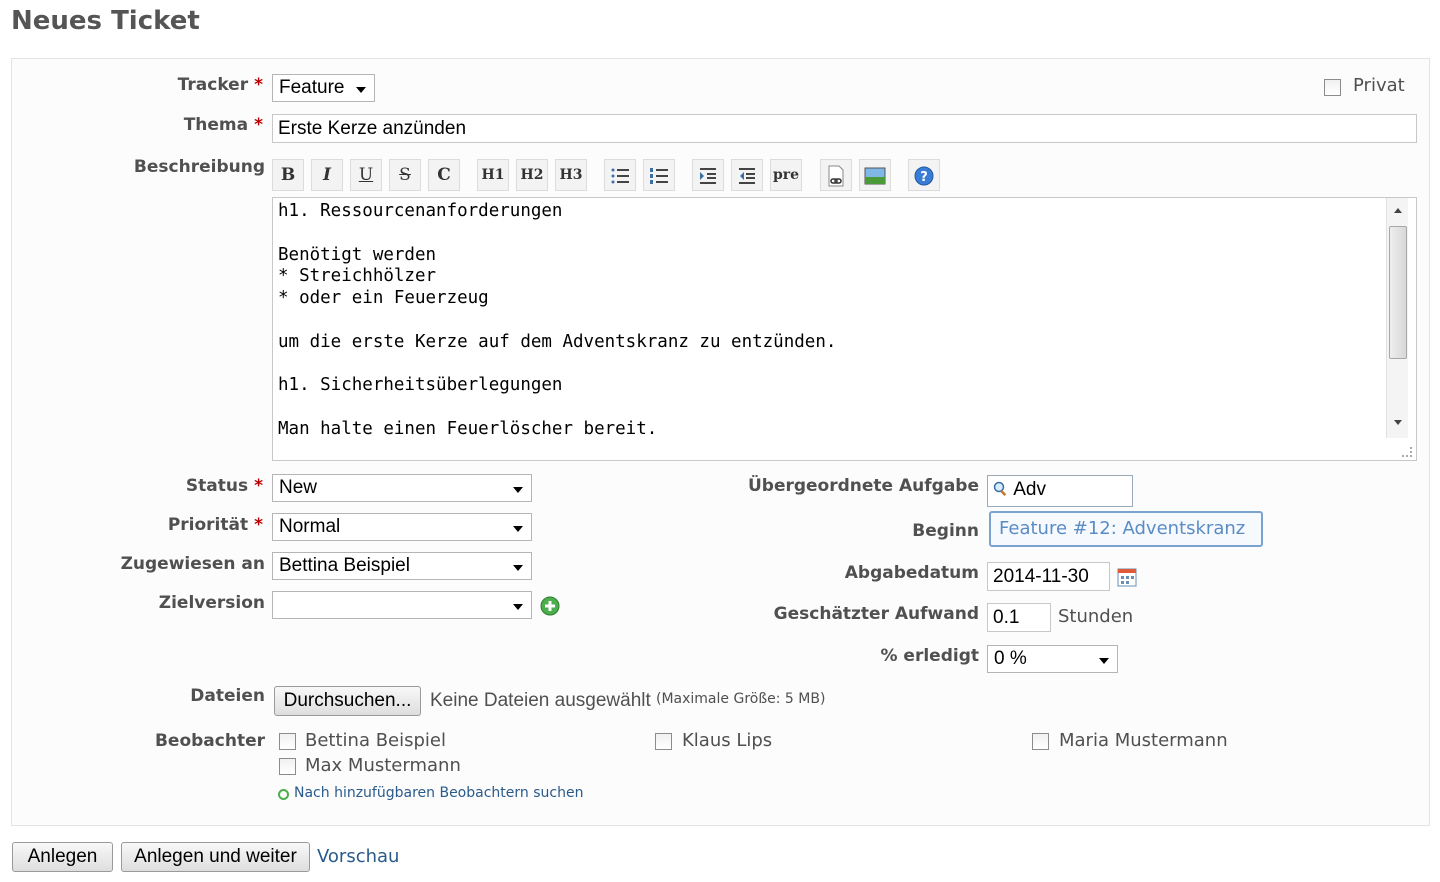  What do you see at coordinates (283, 794) in the screenshot?
I see `add-watcher-icon` at bounding box center [283, 794].